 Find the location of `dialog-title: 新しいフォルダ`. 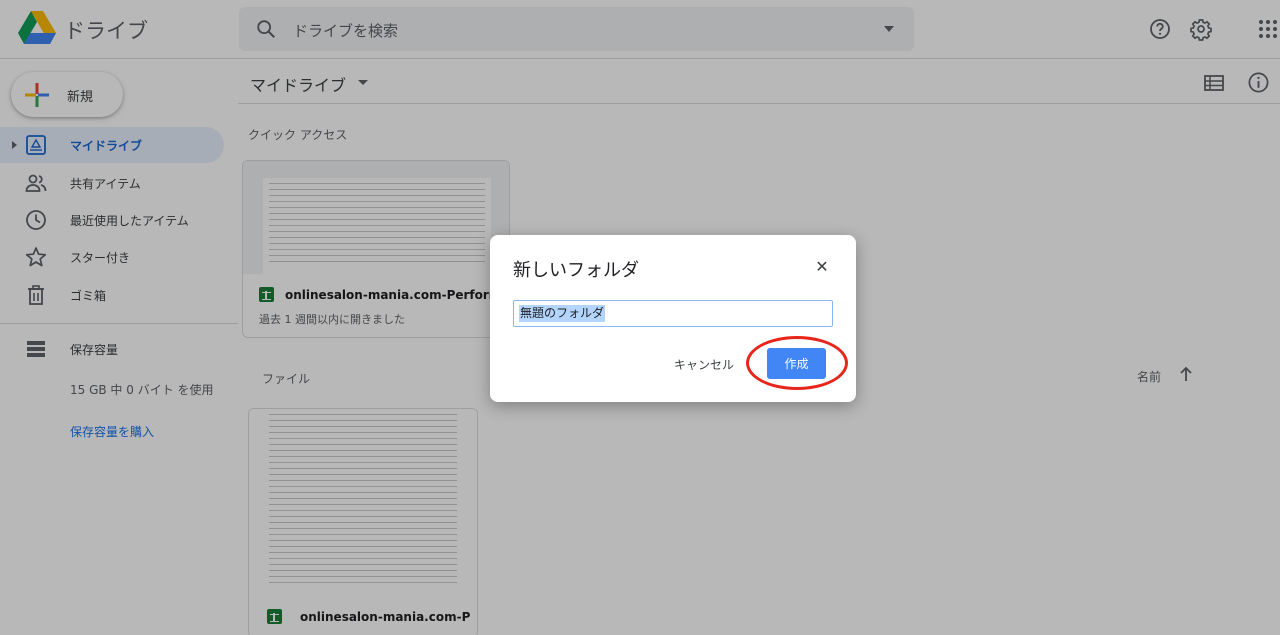

dialog-title: 新しいフォルダ is located at coordinates (576, 270).